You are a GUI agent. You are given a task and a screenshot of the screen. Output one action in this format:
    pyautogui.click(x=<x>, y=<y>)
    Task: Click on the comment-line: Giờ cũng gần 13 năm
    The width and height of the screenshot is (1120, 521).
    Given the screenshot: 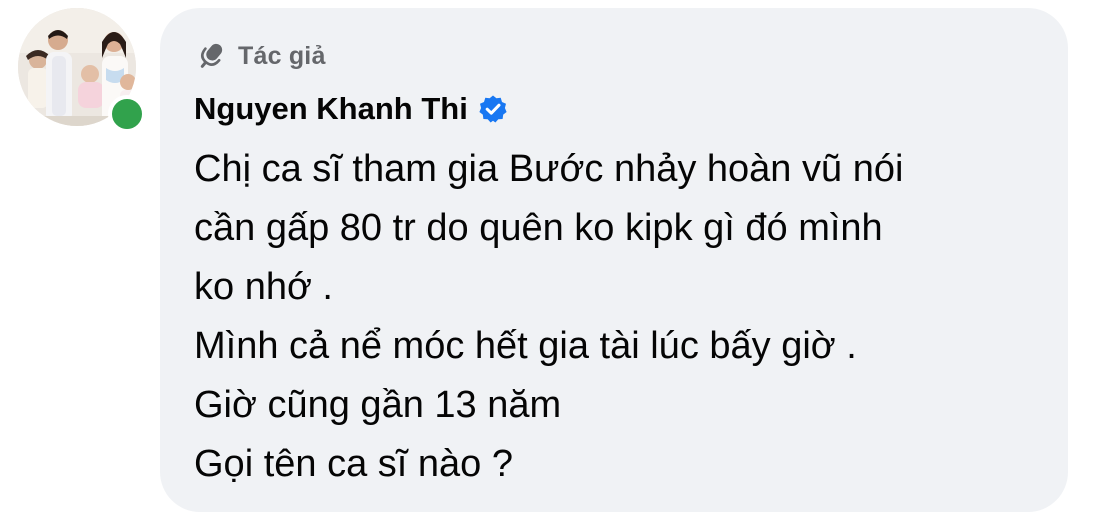 What is the action you would take?
    pyautogui.click(x=378, y=405)
    